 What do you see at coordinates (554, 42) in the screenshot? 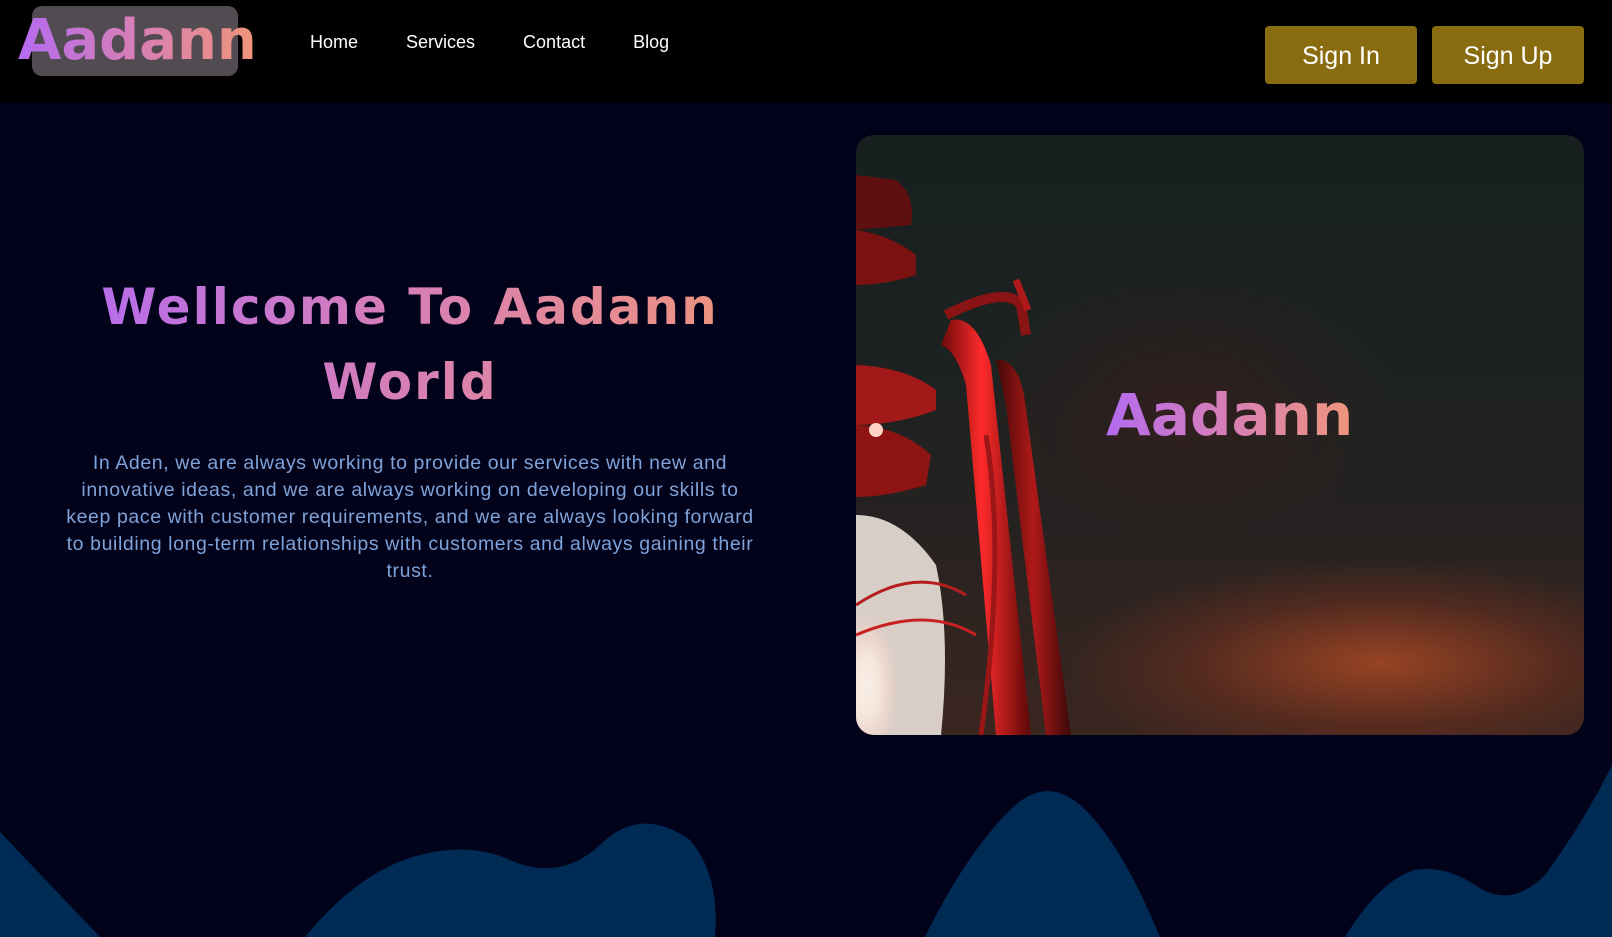
I see `nav-link-contact: Contact` at bounding box center [554, 42].